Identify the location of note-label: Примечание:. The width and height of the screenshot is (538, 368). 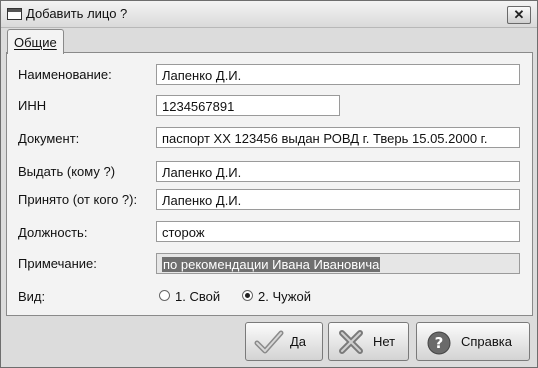
(57, 263).